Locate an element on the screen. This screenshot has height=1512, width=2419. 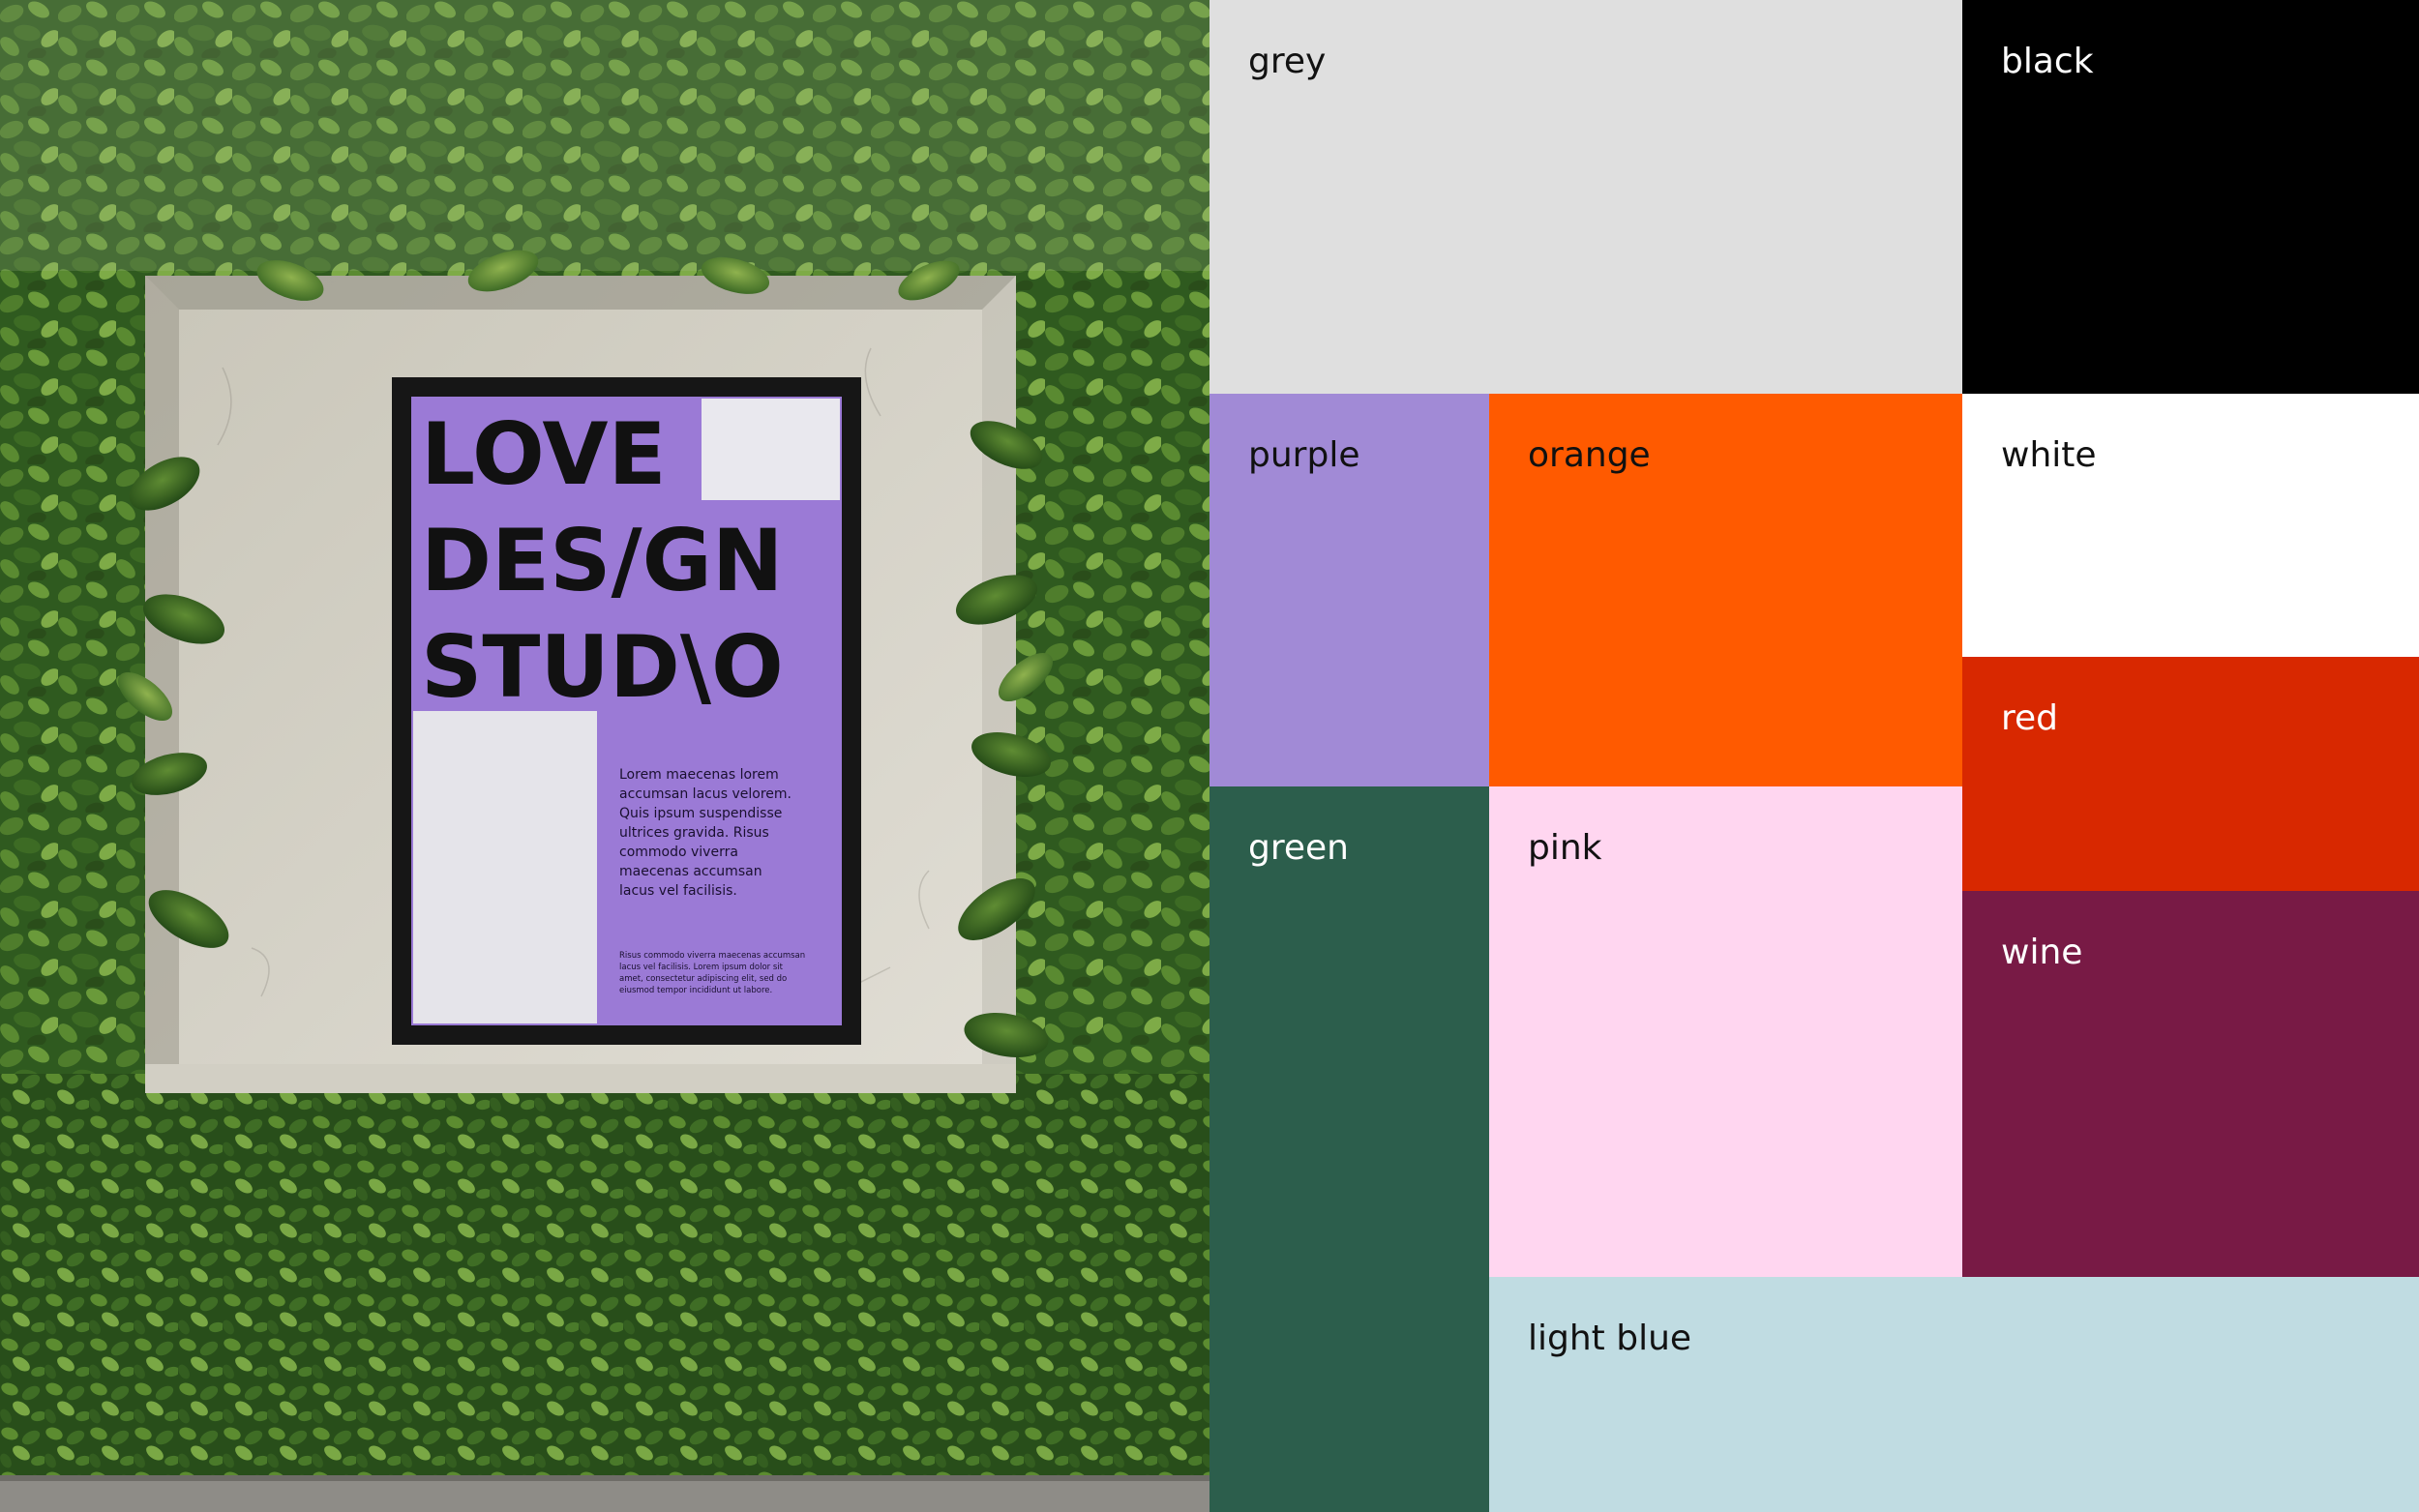
poster-footer-line-4: eiusmod tempor incididunt ut labore. is located at coordinates (696, 990).